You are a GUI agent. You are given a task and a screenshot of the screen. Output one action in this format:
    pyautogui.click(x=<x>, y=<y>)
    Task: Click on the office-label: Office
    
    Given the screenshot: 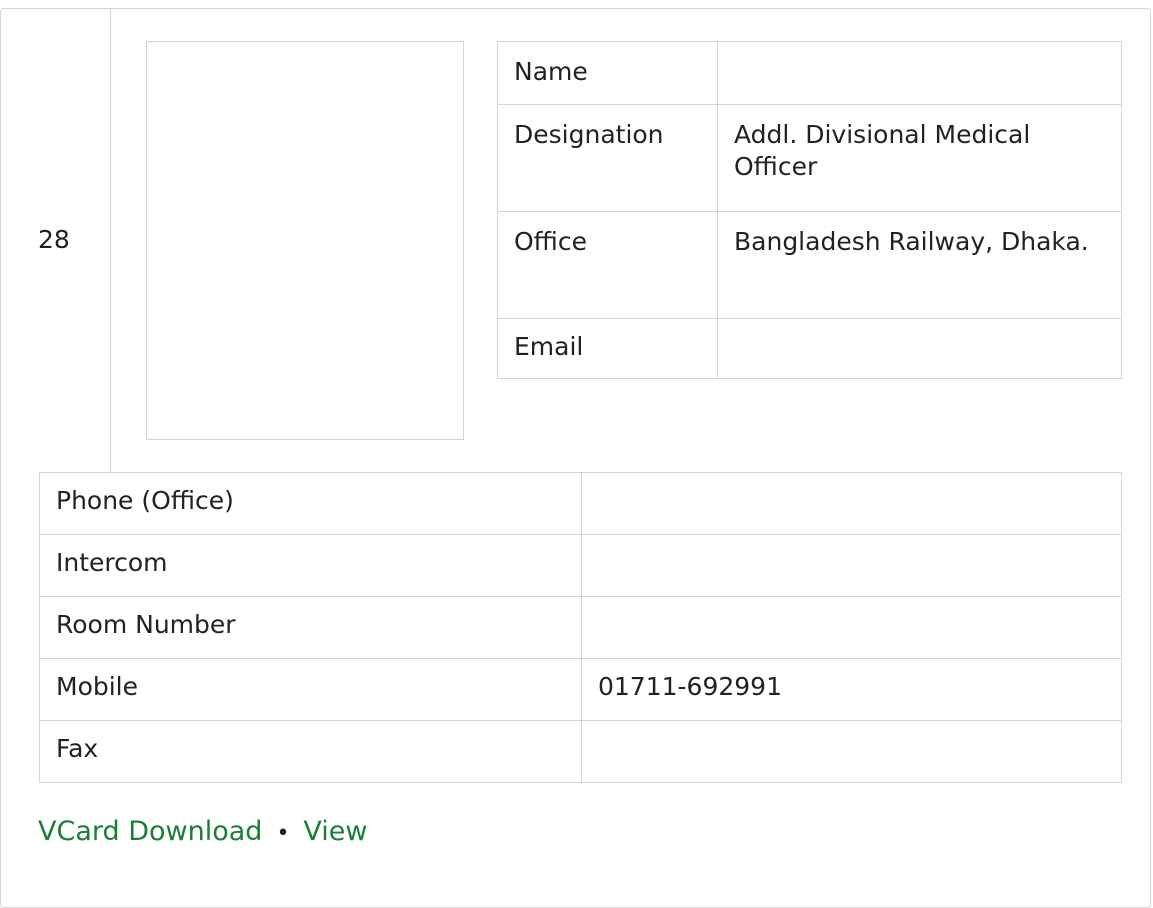 What is the action you would take?
    pyautogui.click(x=607, y=265)
    